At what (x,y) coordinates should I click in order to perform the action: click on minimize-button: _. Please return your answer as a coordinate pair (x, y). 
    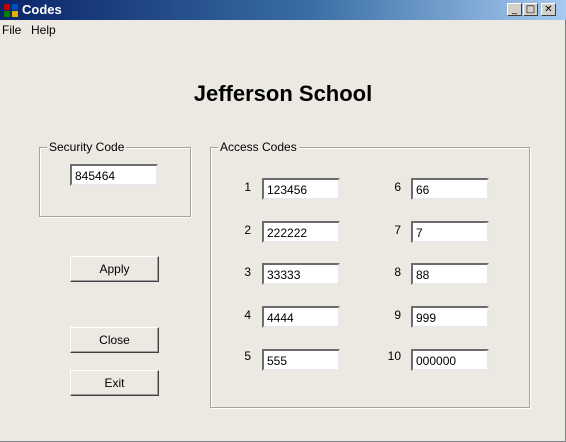
    Looking at the image, I should click on (514, 9).